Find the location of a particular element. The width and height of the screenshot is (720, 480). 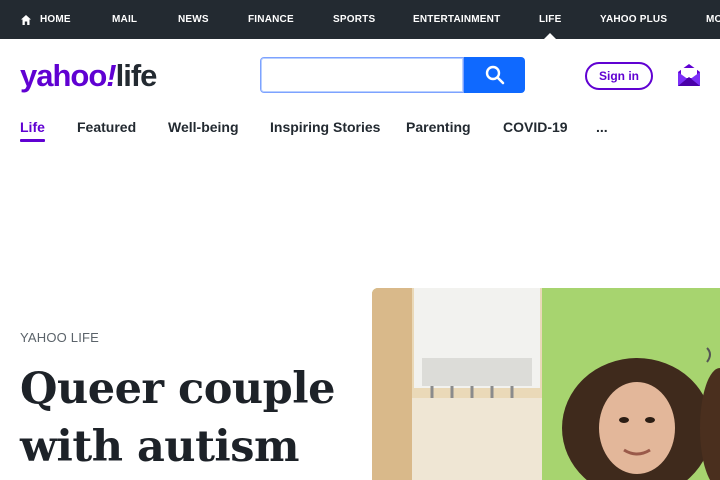

topnav-life: LIFE is located at coordinates (550, 19).